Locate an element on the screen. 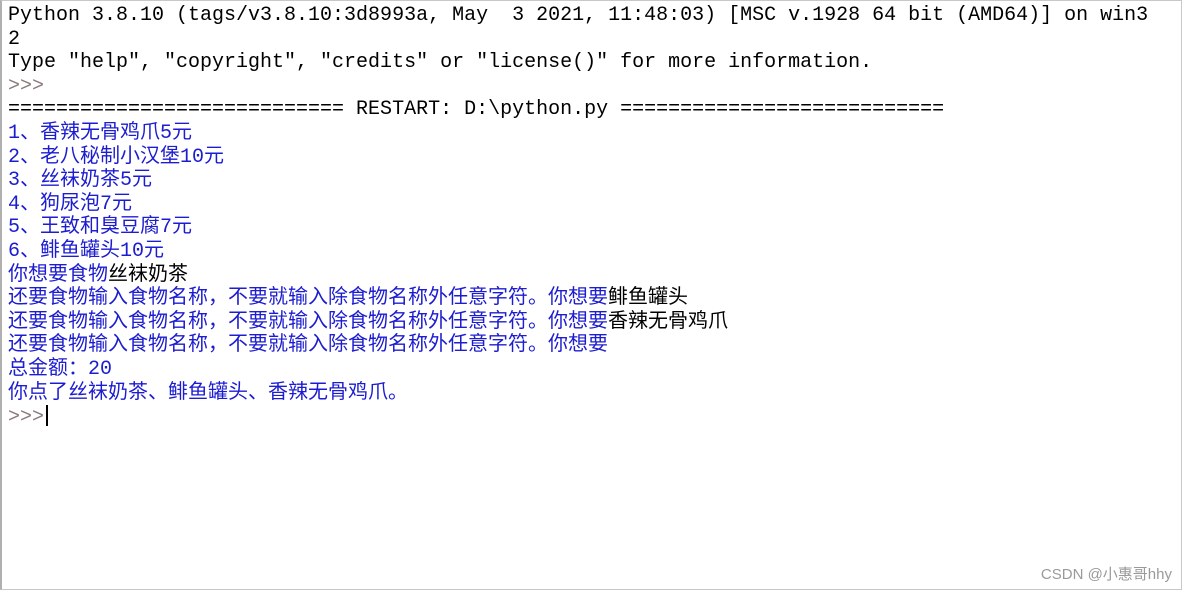 The height and width of the screenshot is (592, 1184). menu-item: 4、狗尿泡7元 is located at coordinates (70, 204).